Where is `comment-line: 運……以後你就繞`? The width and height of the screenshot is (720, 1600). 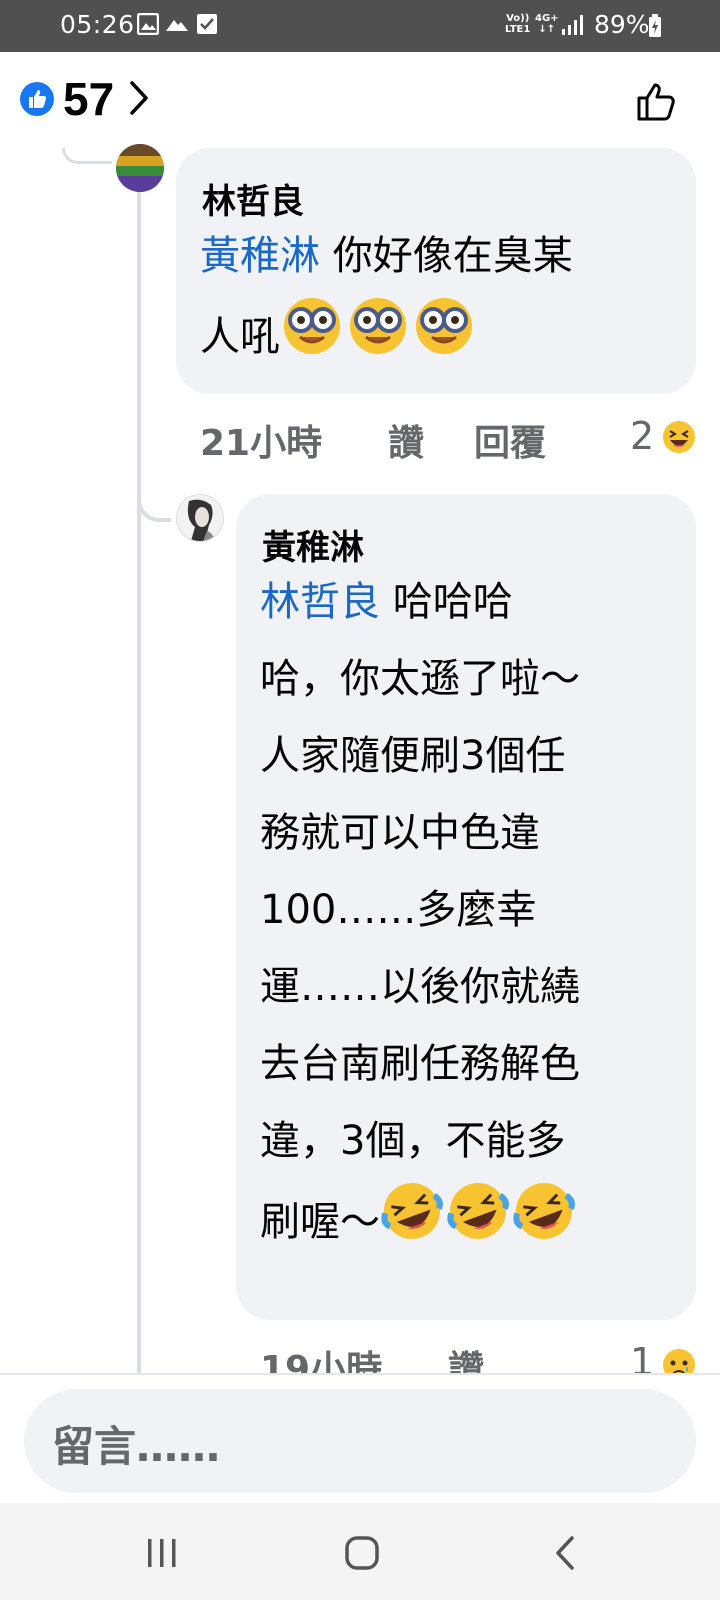 comment-line: 運……以後你就繞 is located at coordinates (420, 987).